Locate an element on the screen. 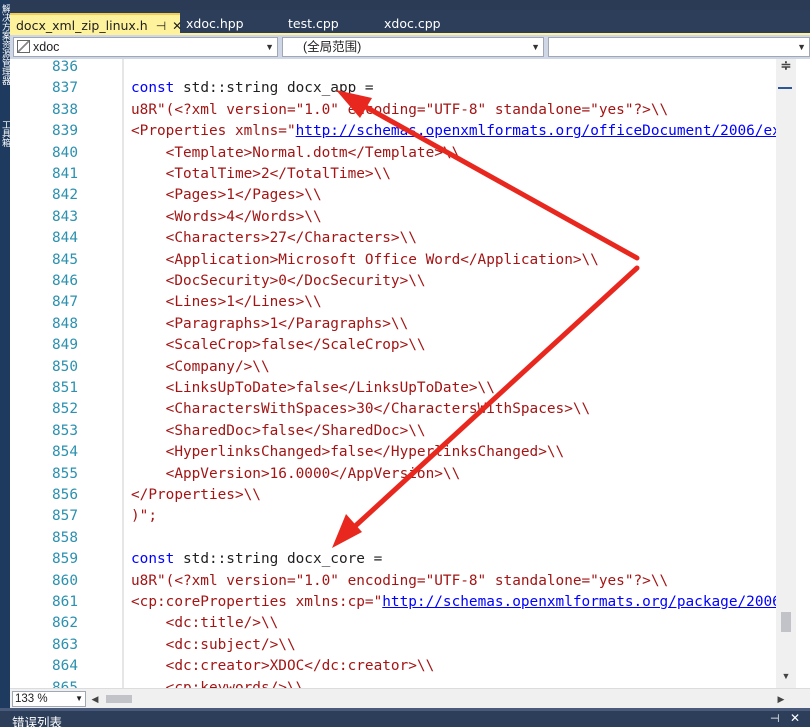 The image size is (810, 727). tab-docx-xml-zip-linux-h: docx_xml_zip_linux.h⊣✕ is located at coordinates (95, 24).